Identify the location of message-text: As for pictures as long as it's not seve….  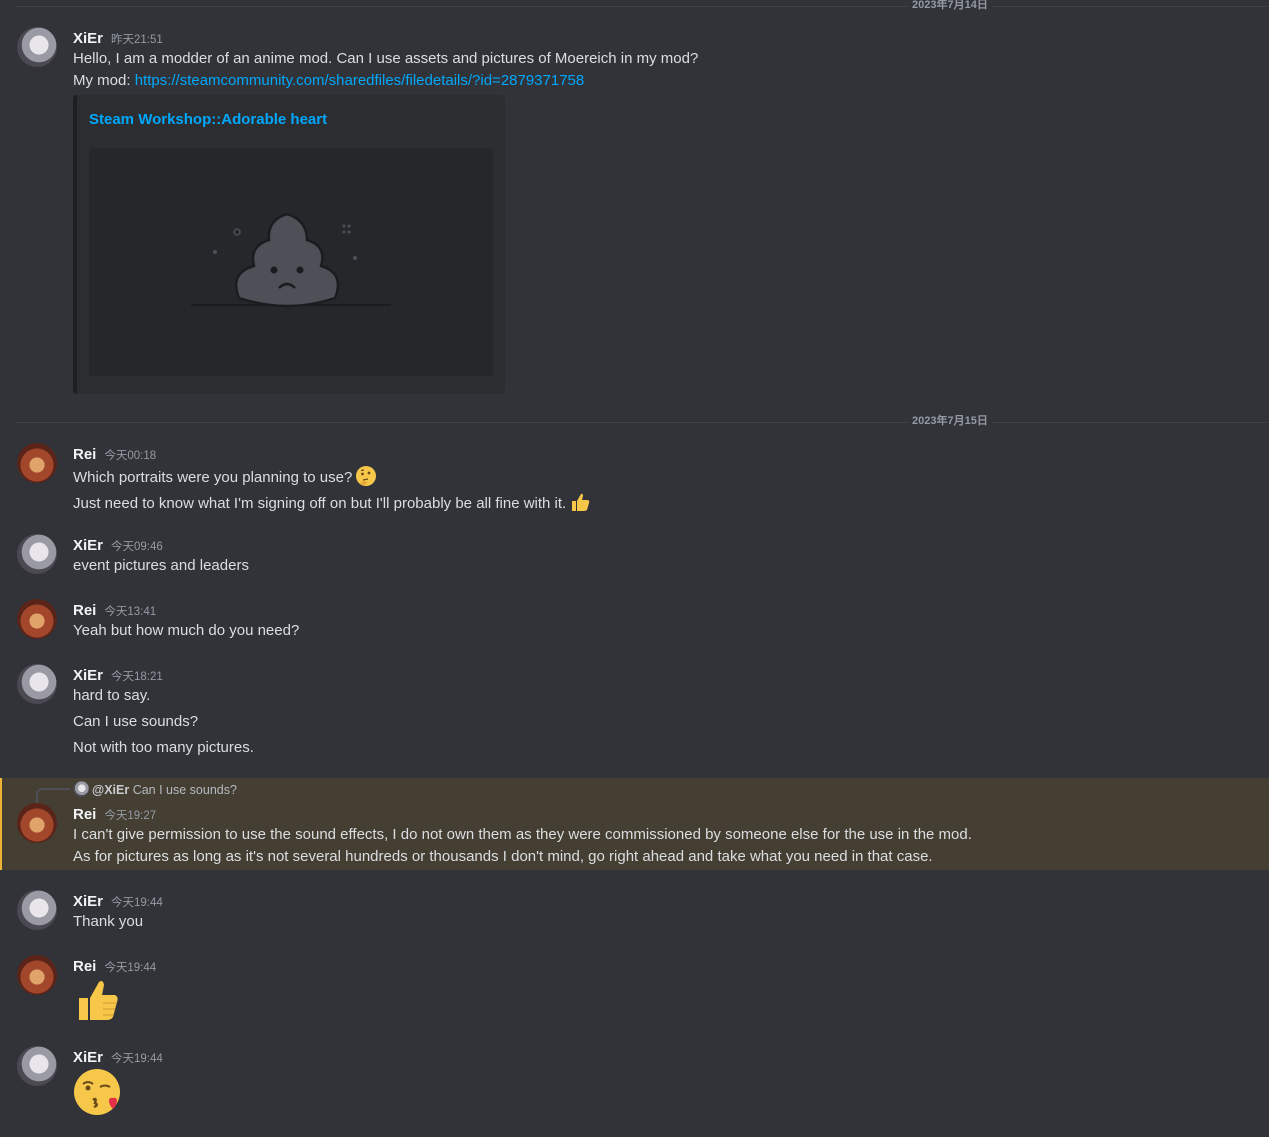
(503, 856).